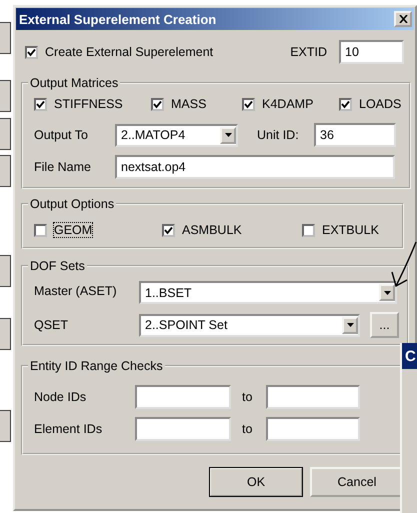 The width and height of the screenshot is (417, 513). I want to click on file-name-label: File Name, so click(63, 167).